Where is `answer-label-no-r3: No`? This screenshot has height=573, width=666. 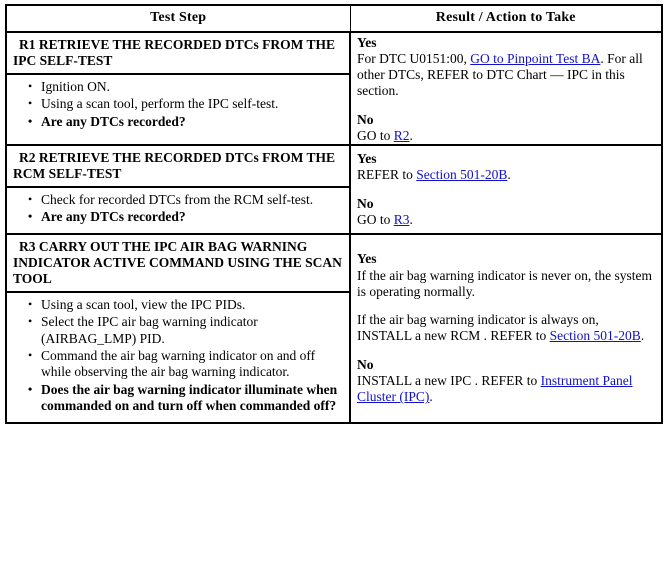 answer-label-no-r3: No is located at coordinates (365, 365).